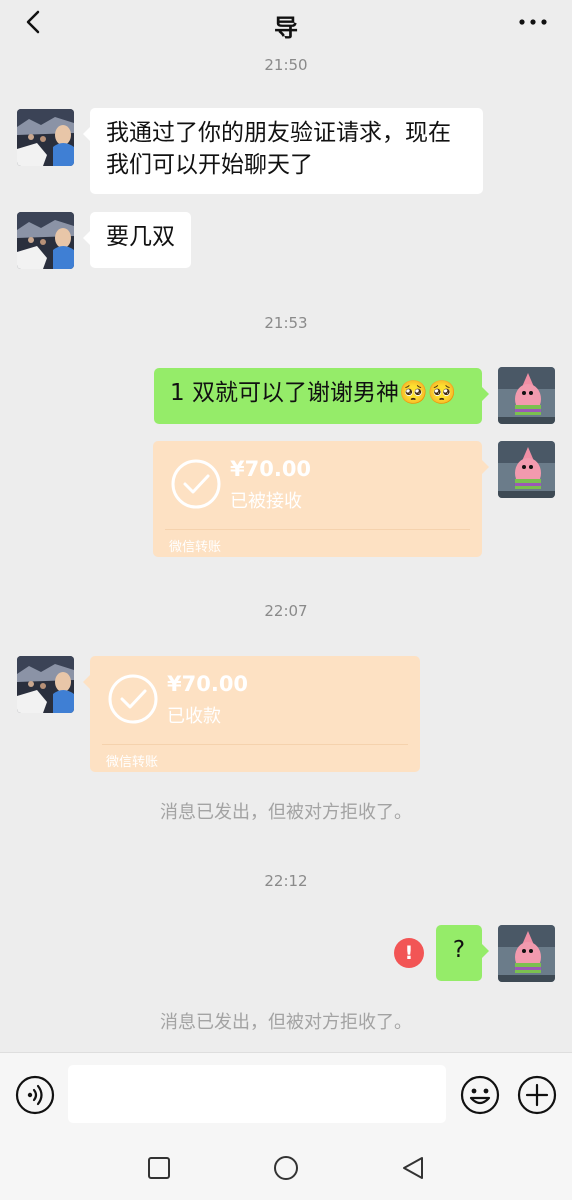 Image resolution: width=572 pixels, height=1200 pixels. Describe the element at coordinates (286, 1126) in the screenshot. I see `bottom-bar` at that location.